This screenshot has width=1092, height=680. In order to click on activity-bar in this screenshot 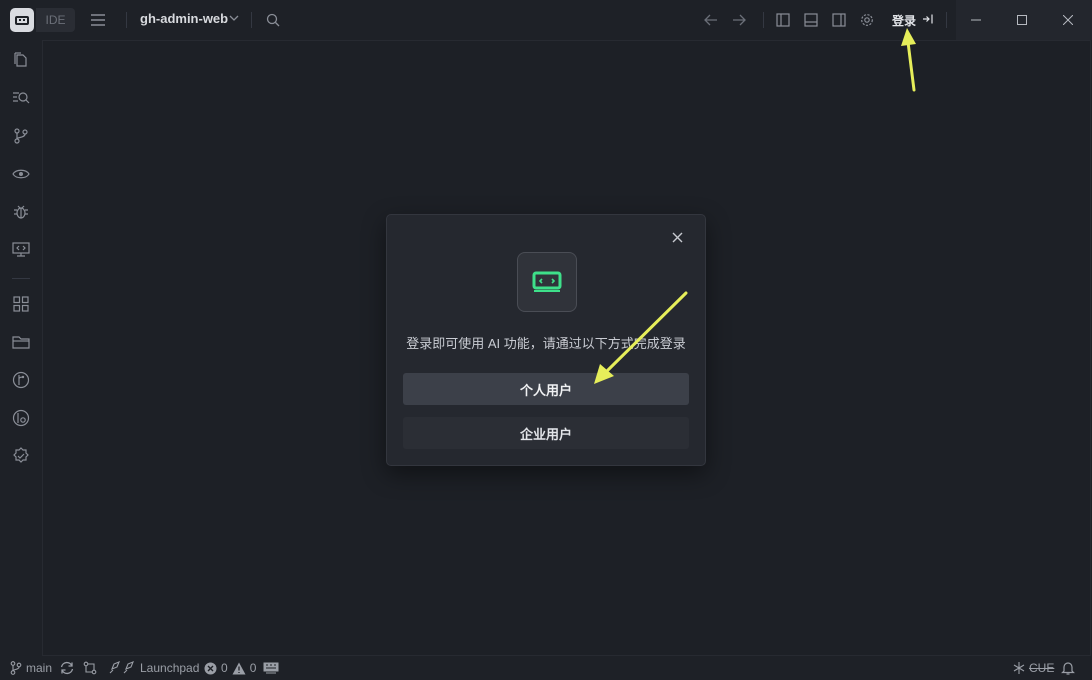, I will do `click(21, 348)`.